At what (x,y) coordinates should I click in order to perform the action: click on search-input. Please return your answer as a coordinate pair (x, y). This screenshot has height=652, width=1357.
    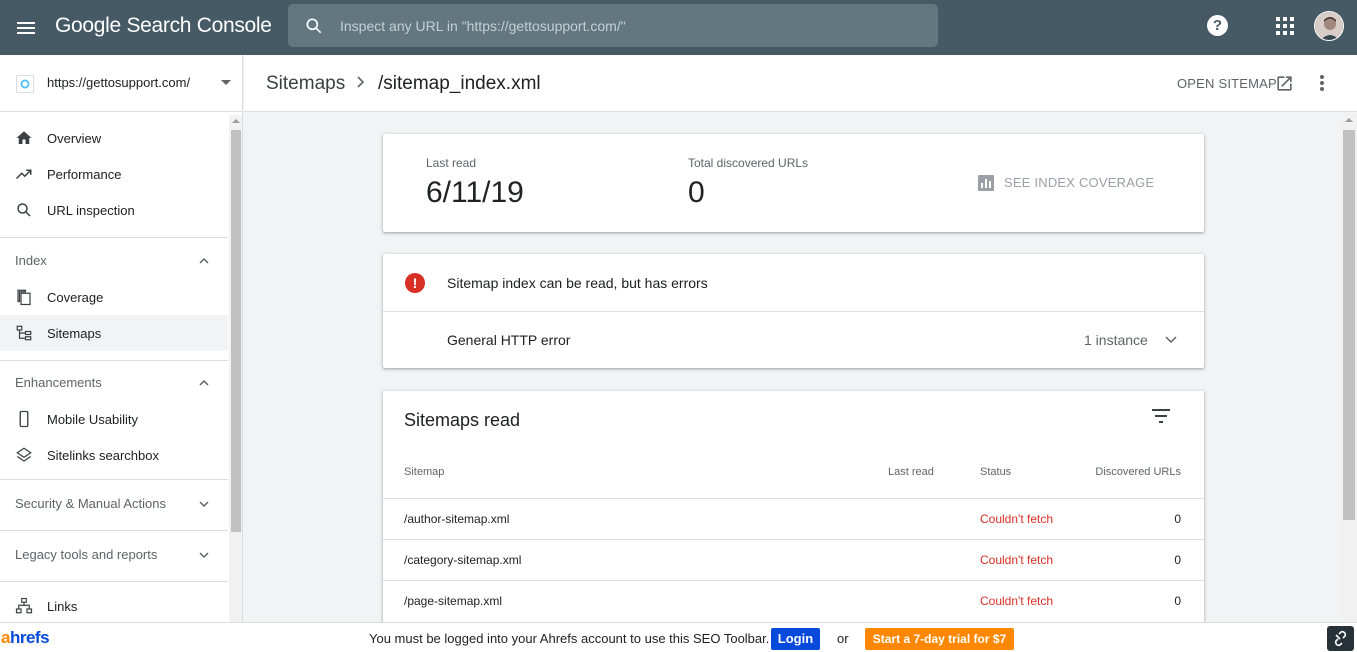
    Looking at the image, I should click on (630, 25).